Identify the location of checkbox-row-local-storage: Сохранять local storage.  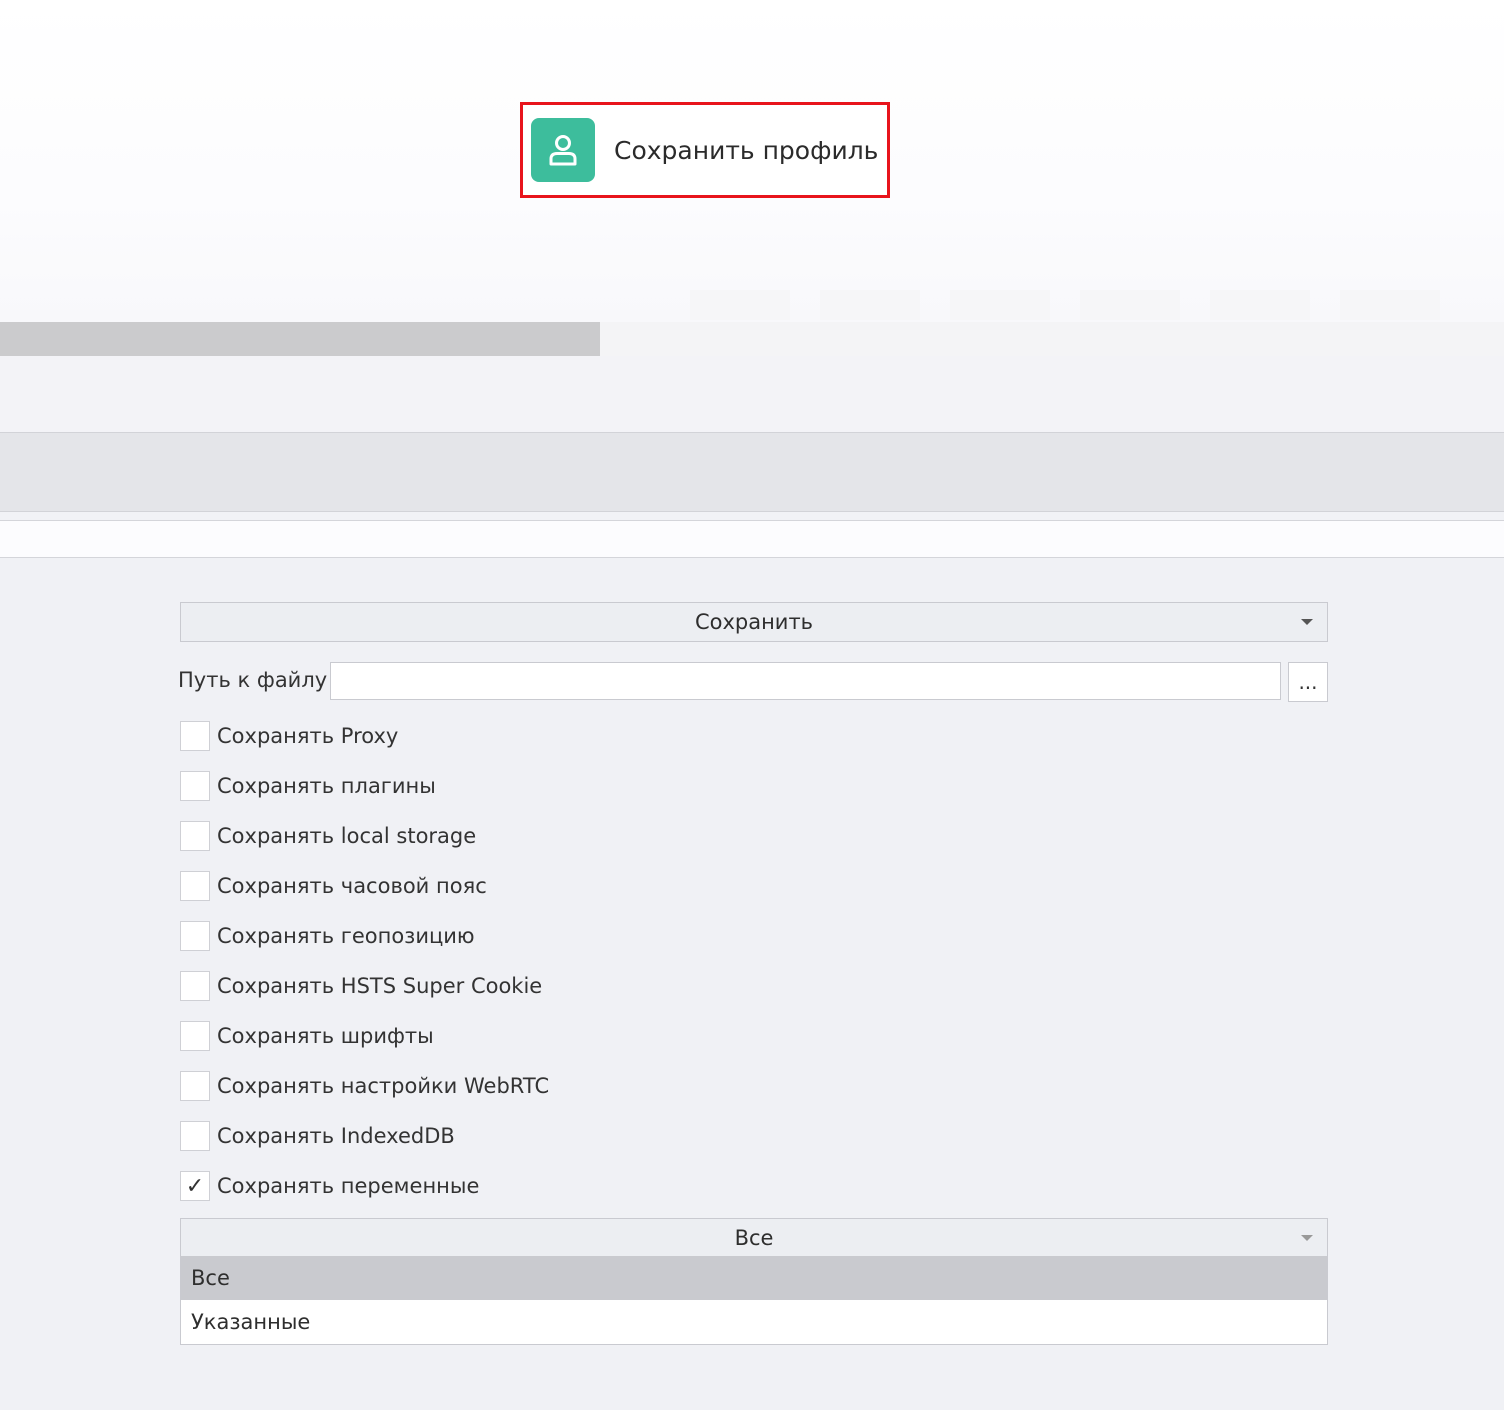
(328, 836).